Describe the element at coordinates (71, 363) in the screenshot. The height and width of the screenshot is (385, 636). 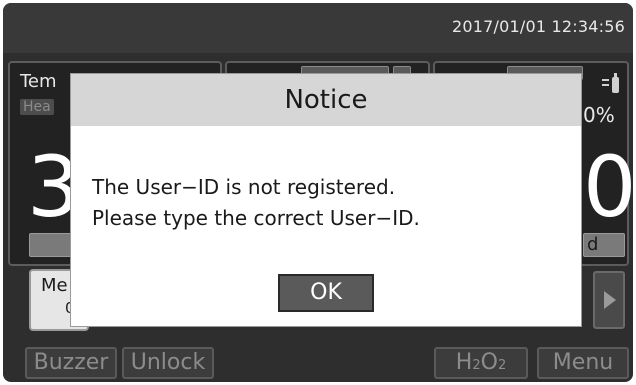
I see `buzzer-button: Buzzer` at that location.